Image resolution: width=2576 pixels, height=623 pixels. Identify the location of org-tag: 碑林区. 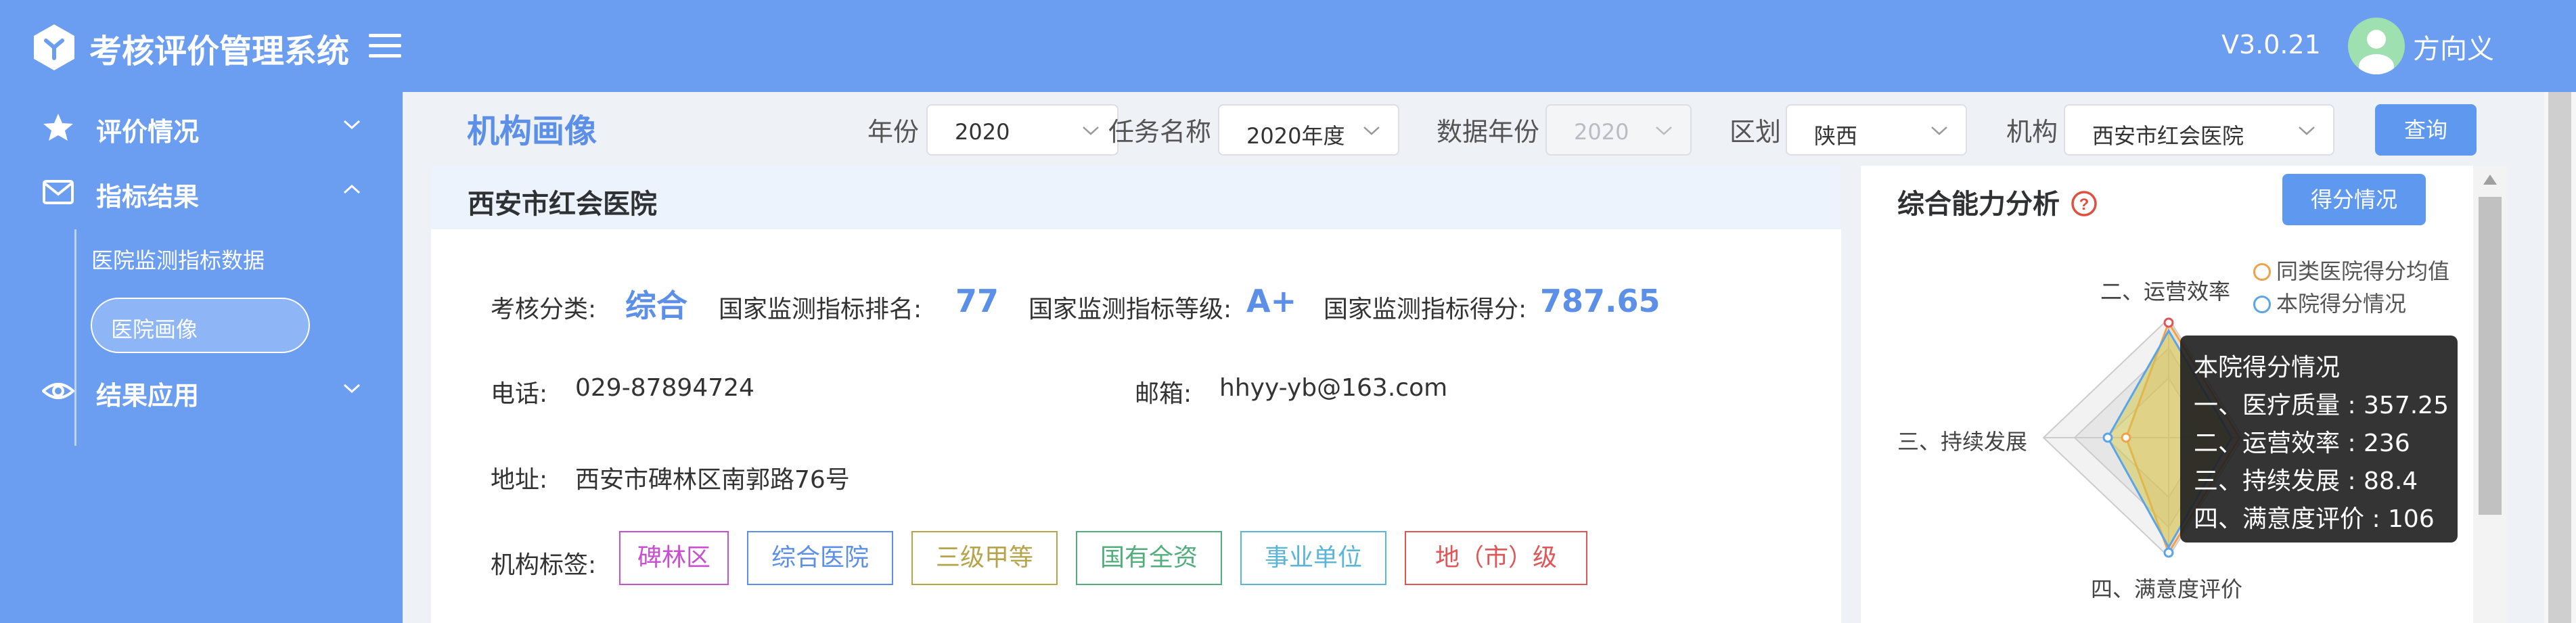
(674, 558).